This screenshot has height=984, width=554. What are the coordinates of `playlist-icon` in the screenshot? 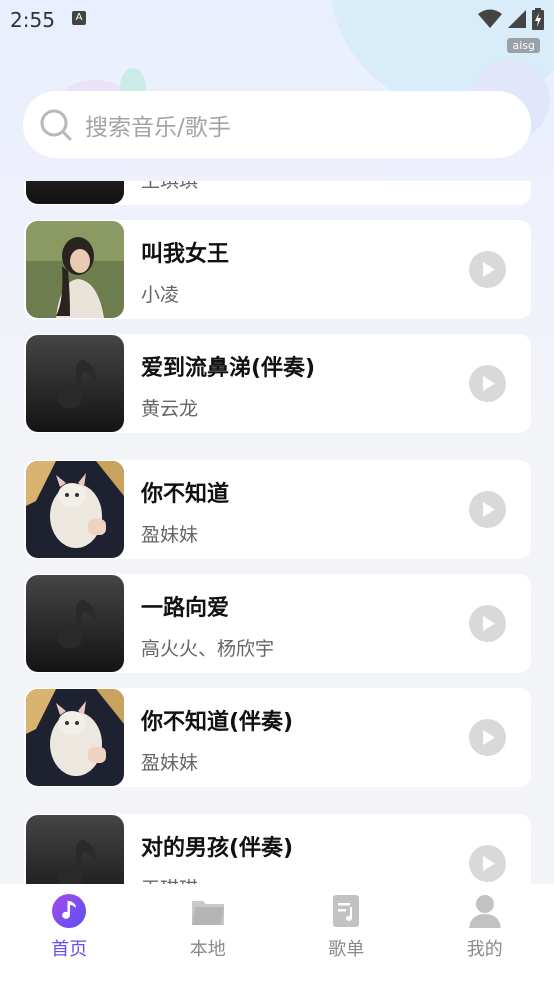 It's located at (346, 911).